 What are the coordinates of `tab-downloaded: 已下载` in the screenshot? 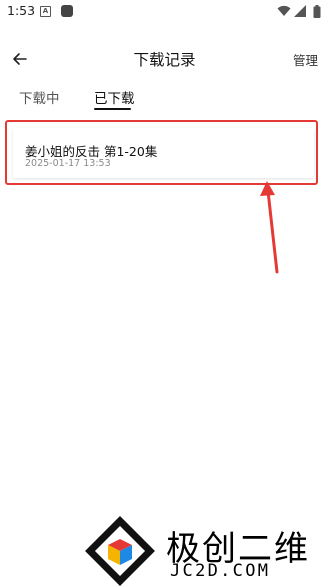 It's located at (114, 97).